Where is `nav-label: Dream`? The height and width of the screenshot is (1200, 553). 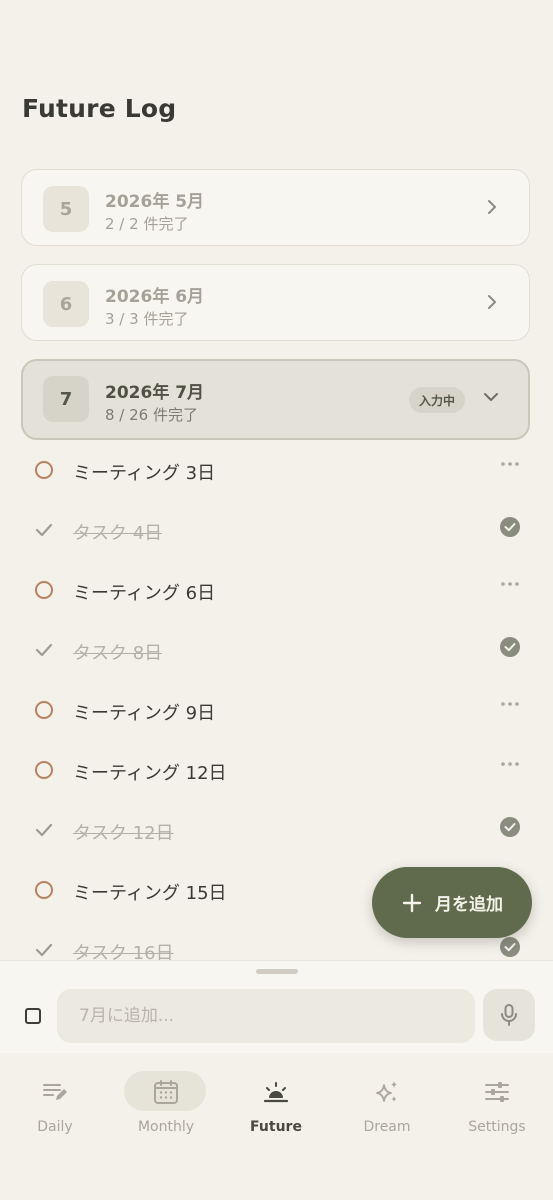 nav-label: Dream is located at coordinates (387, 1127).